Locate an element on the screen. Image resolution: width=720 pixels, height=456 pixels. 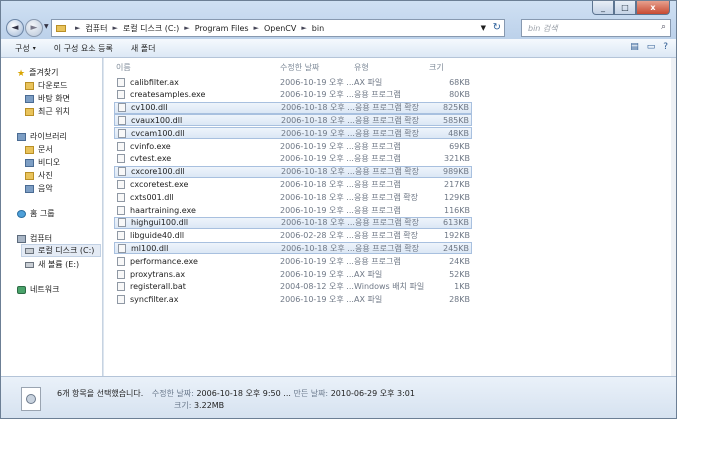
sidebar-item-local-disk: 로컬 디스크 (C:) is located at coordinates (61, 250).